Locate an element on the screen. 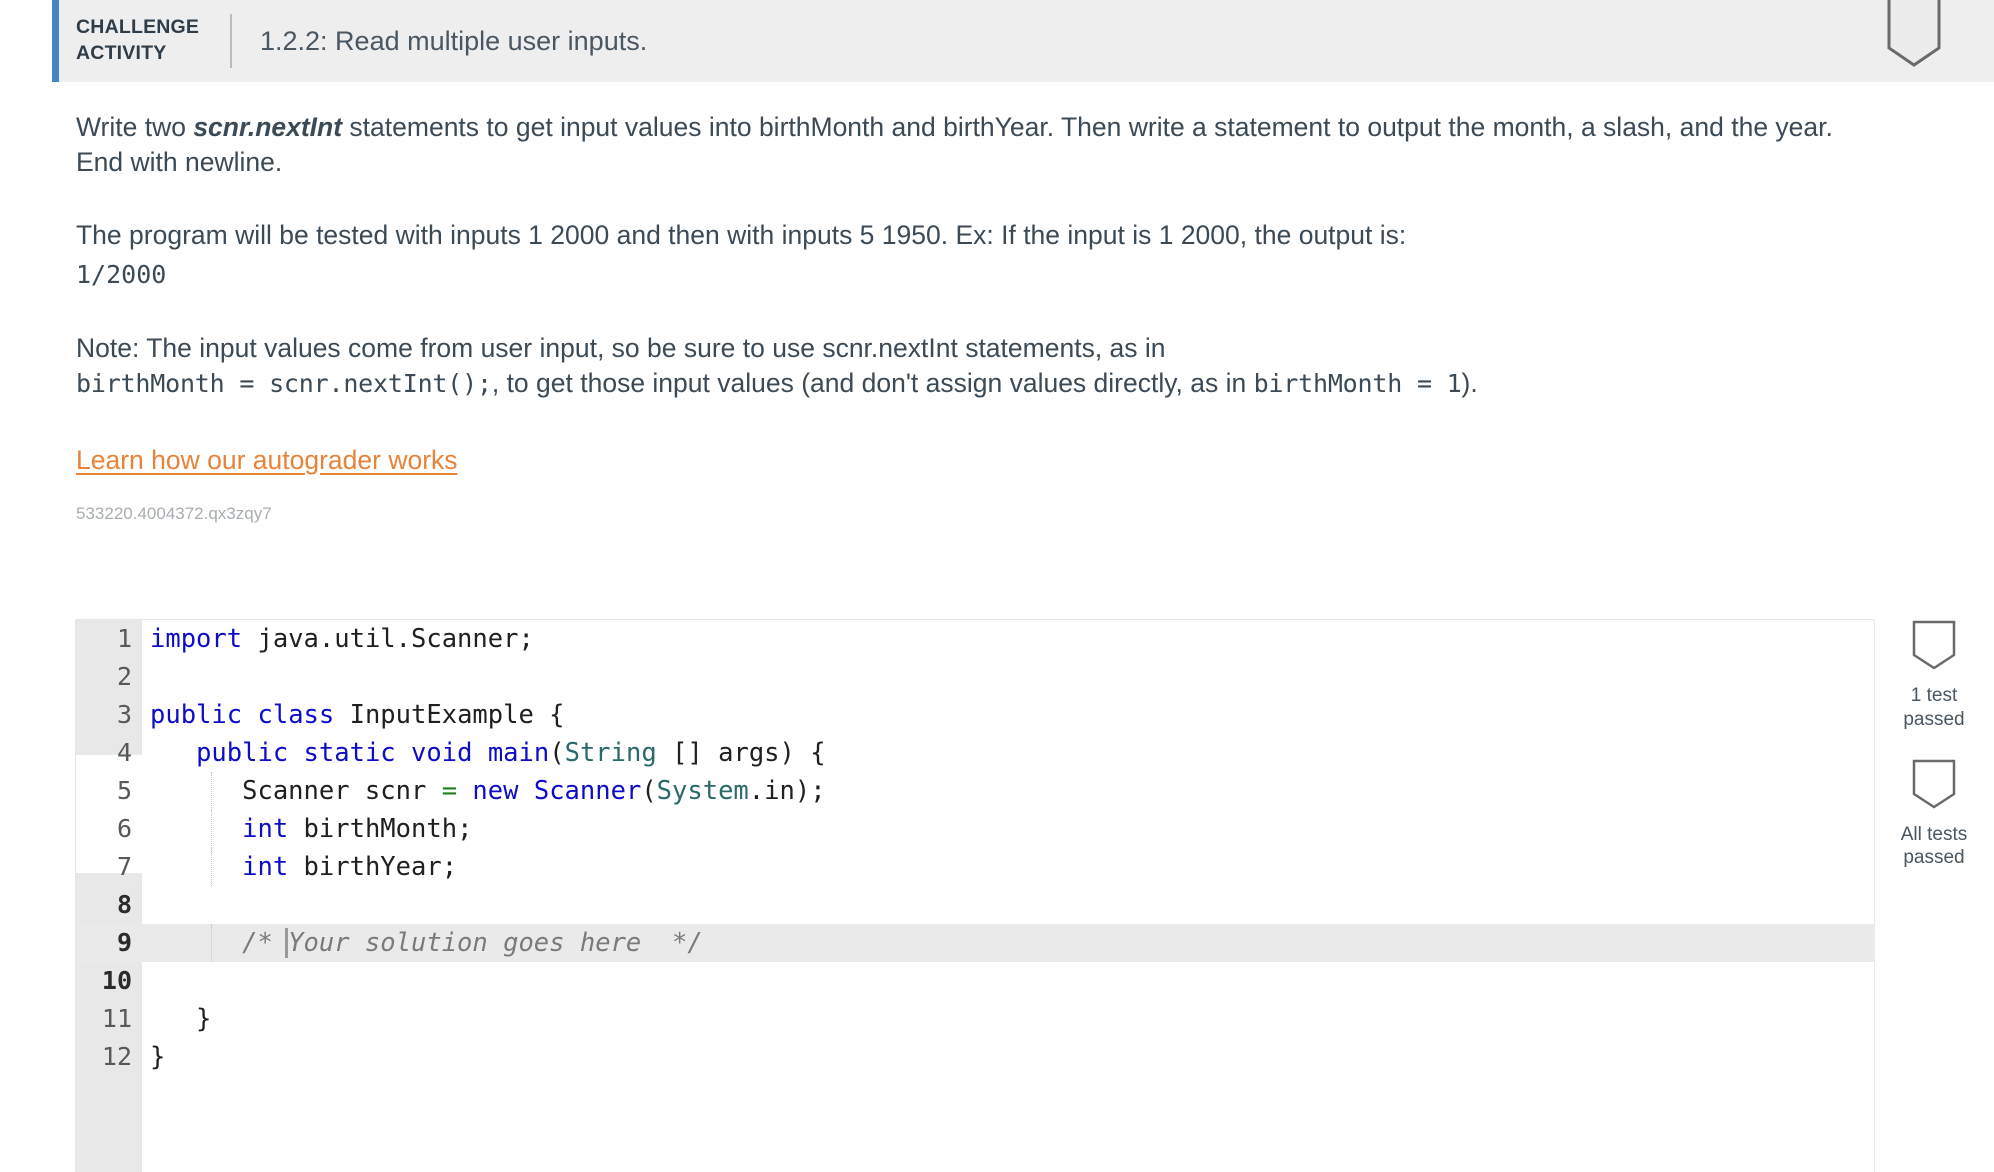 This screenshot has width=1994, height=1172. line-number: 12 is located at coordinates (116, 1056).